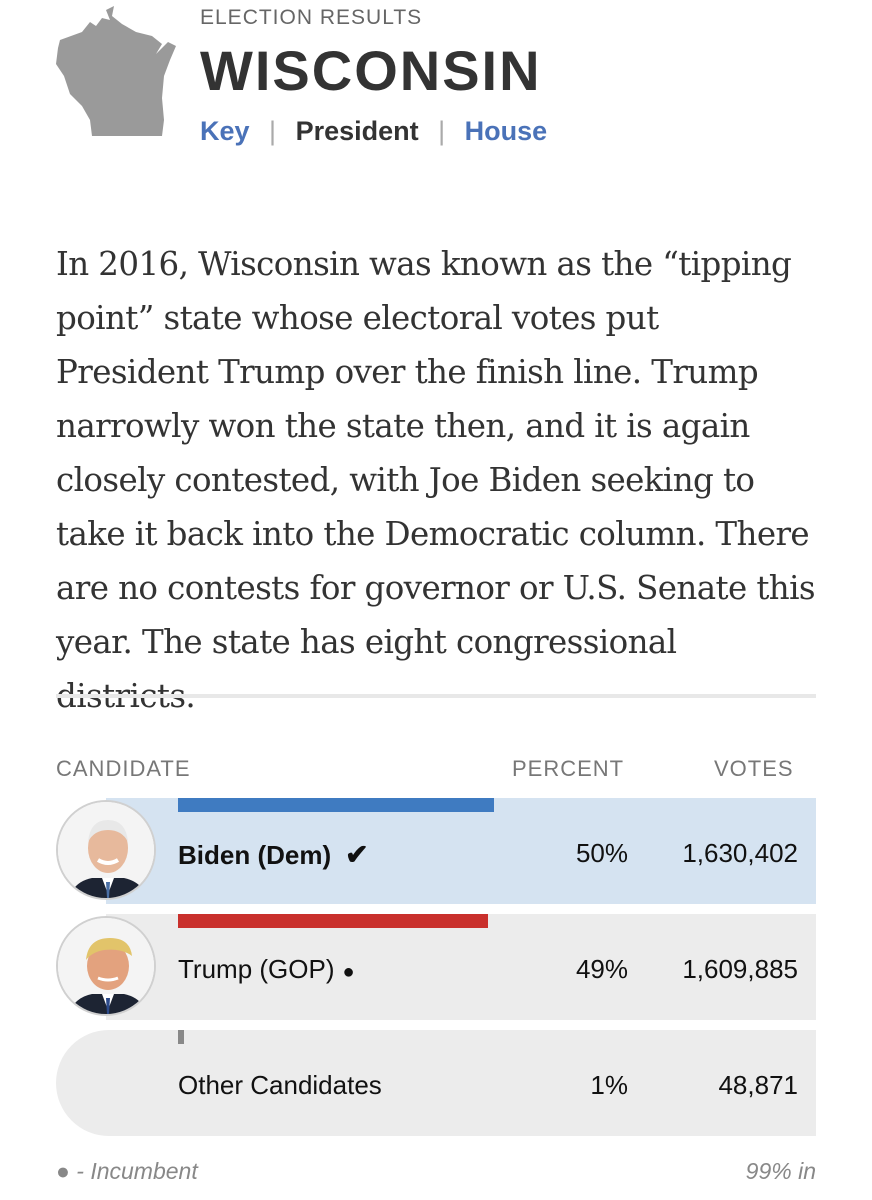 The image size is (872, 1200). What do you see at coordinates (436, 967) in the screenshot?
I see `table-row: Trump (GOP) ● 49% 1,609,885` at bounding box center [436, 967].